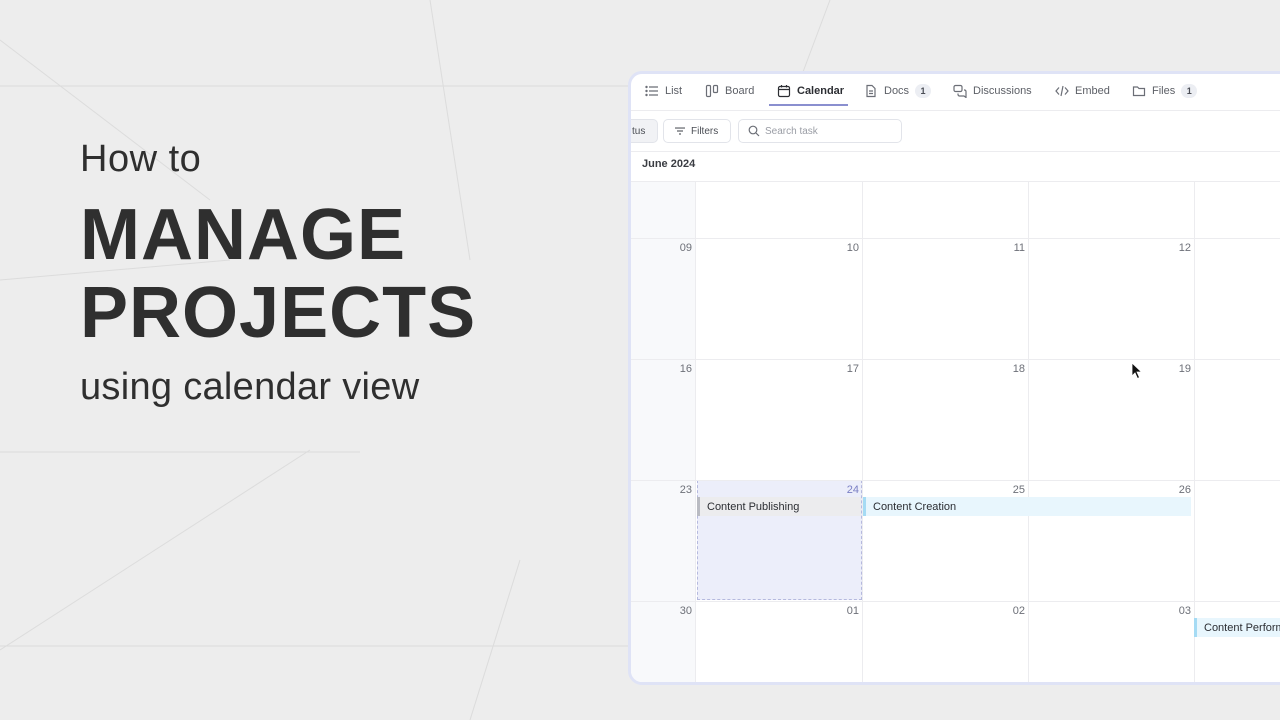  Describe the element at coordinates (820, 131) in the screenshot. I see `search-input: Search task` at that location.